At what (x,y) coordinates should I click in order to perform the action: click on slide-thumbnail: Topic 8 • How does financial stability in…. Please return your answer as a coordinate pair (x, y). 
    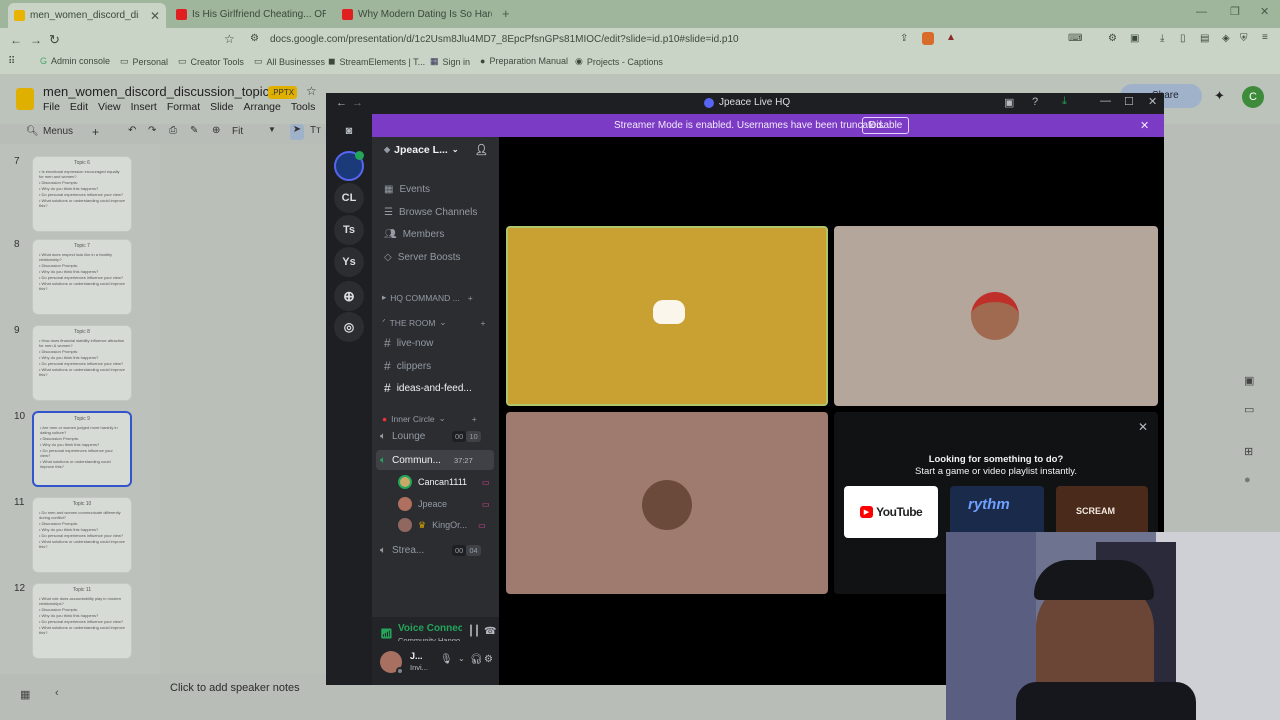
    Looking at the image, I should click on (82, 363).